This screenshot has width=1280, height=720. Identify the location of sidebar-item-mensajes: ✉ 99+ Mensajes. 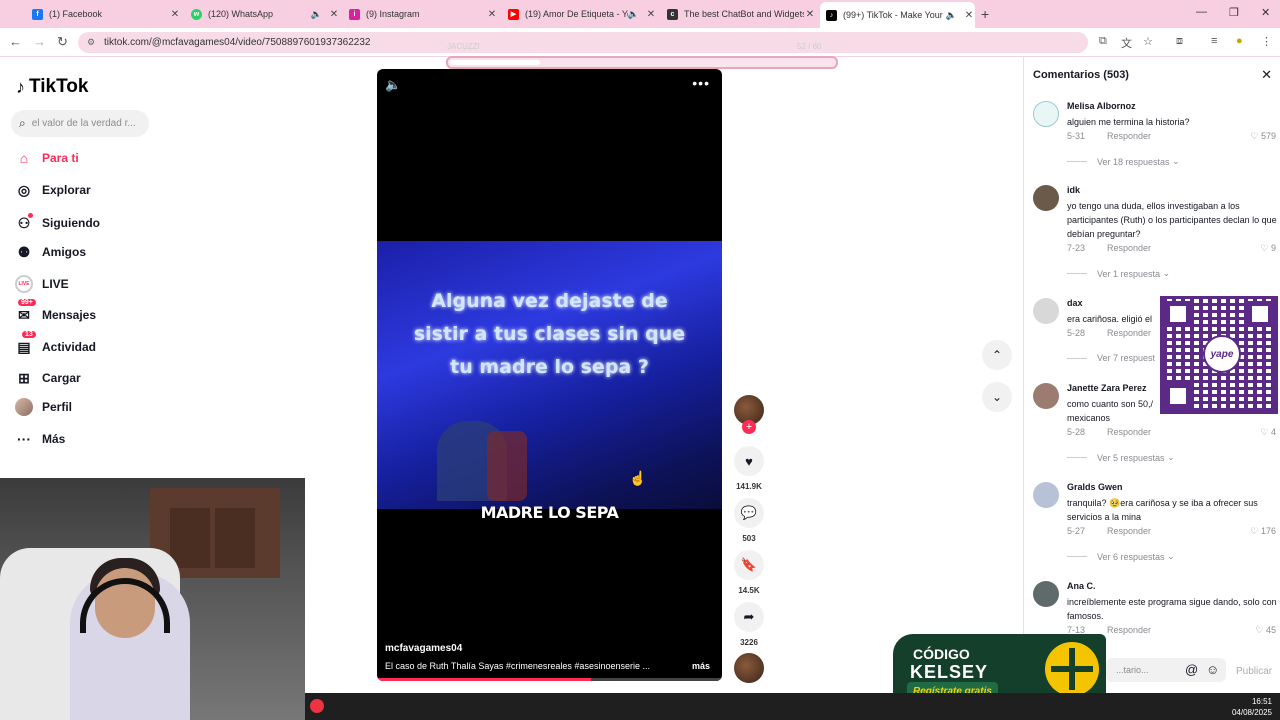
(55, 312).